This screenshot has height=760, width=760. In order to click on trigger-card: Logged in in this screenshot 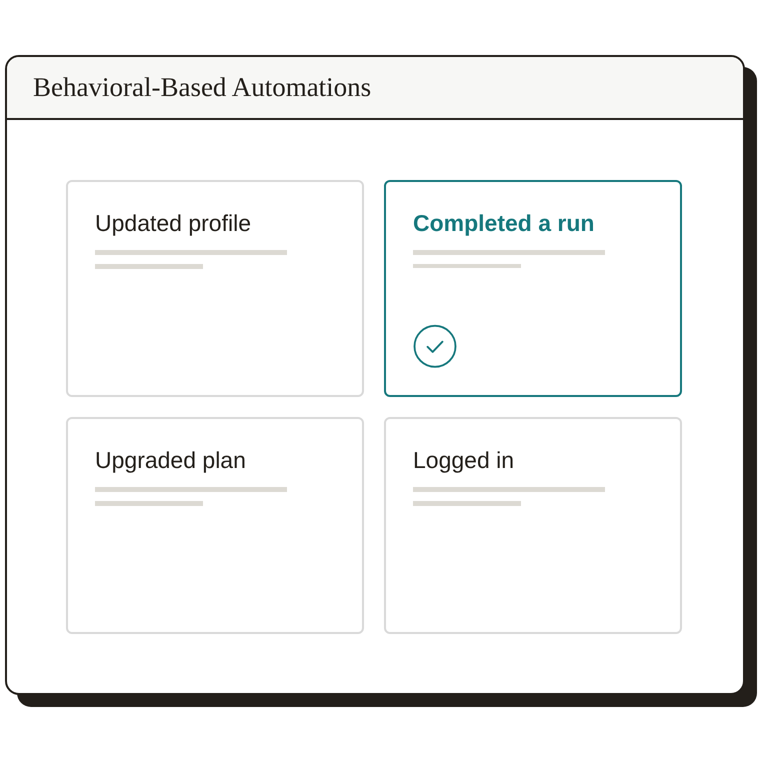, I will do `click(533, 525)`.